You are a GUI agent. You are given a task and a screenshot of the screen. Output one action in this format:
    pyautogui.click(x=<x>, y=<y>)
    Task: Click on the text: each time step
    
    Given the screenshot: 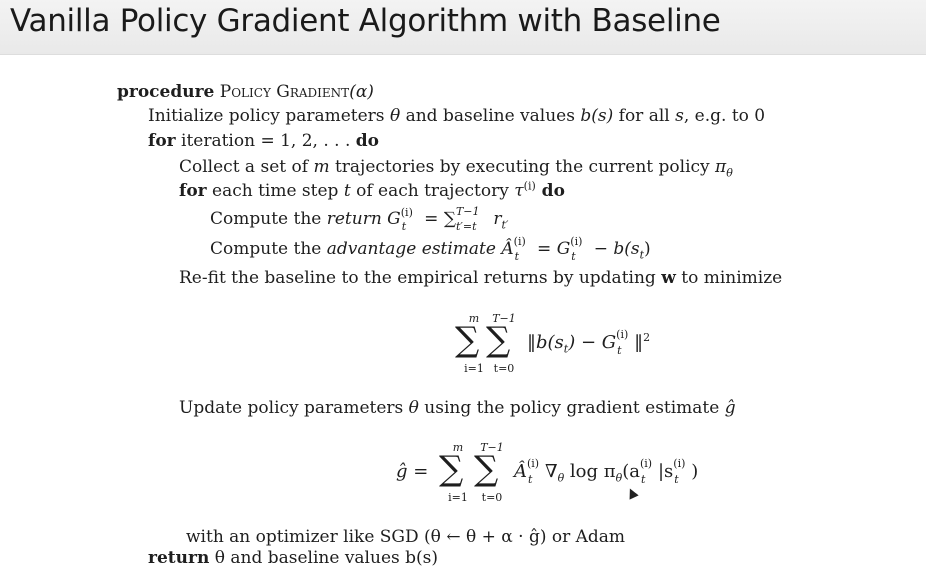 What is the action you would take?
    pyautogui.click(x=275, y=191)
    